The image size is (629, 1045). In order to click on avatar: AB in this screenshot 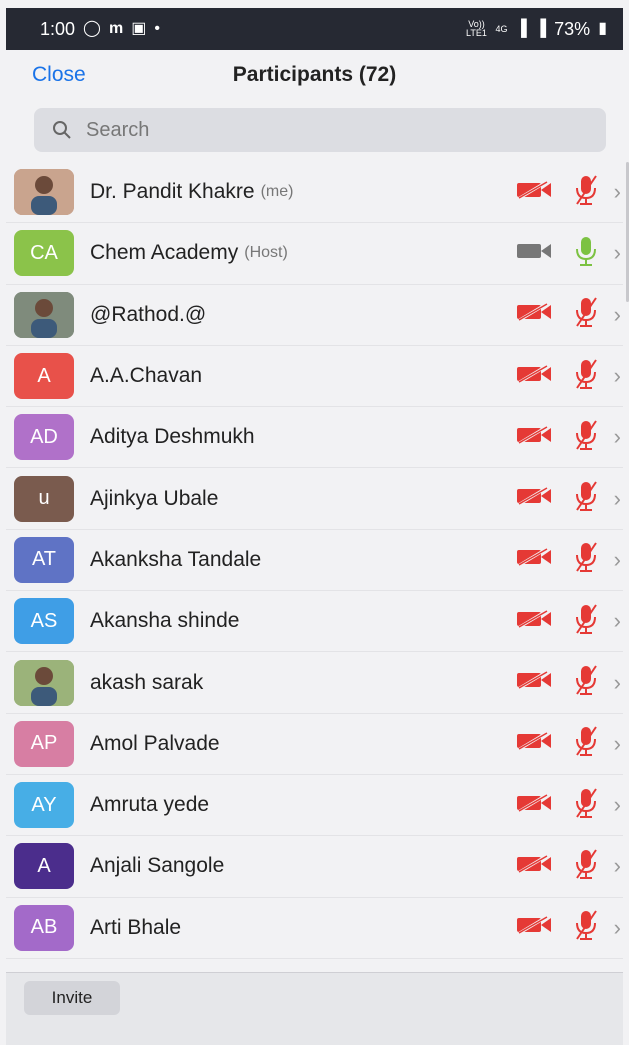, I will do `click(44, 927)`.